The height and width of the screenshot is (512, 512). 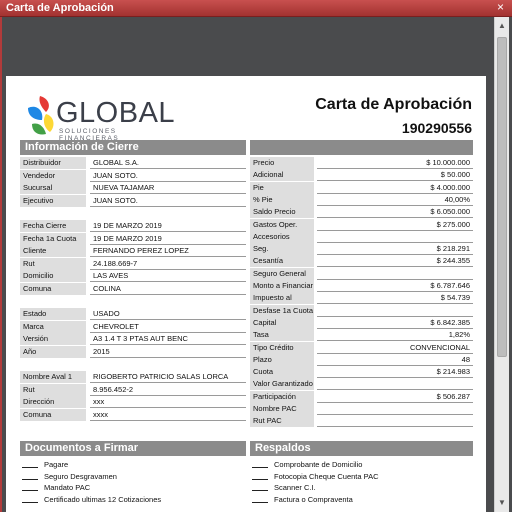 I want to click on info-left-value: JUAN SOTO., so click(x=168, y=201).